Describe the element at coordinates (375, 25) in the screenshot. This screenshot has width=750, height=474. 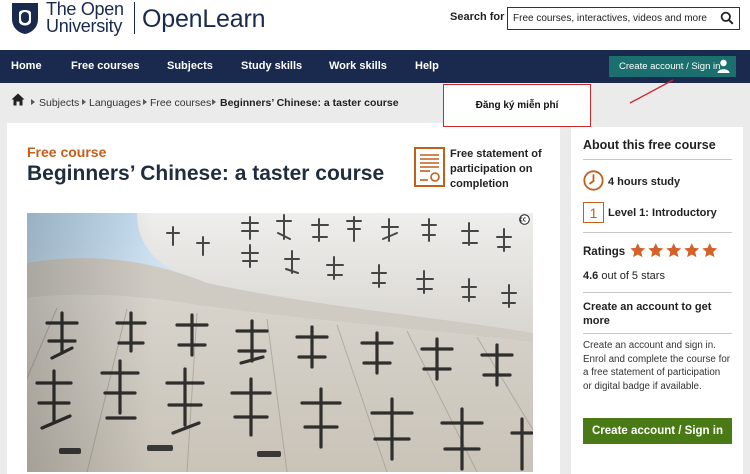
I see `site-header: The Open University OpenLearn Search for` at that location.